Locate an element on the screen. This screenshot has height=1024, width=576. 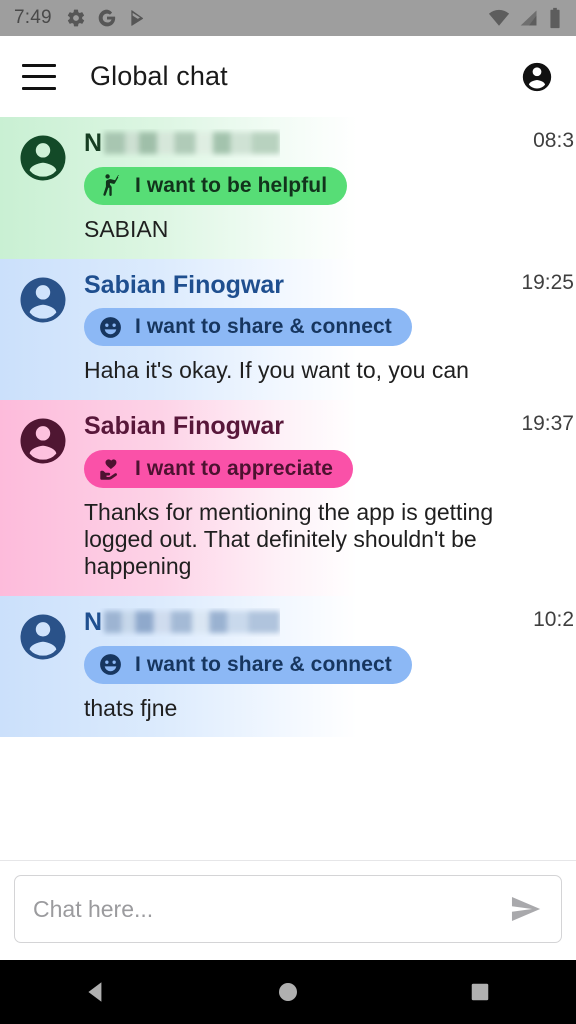
message-row: N 08:3 I want to be helpful SABIAN is located at coordinates (288, 188).